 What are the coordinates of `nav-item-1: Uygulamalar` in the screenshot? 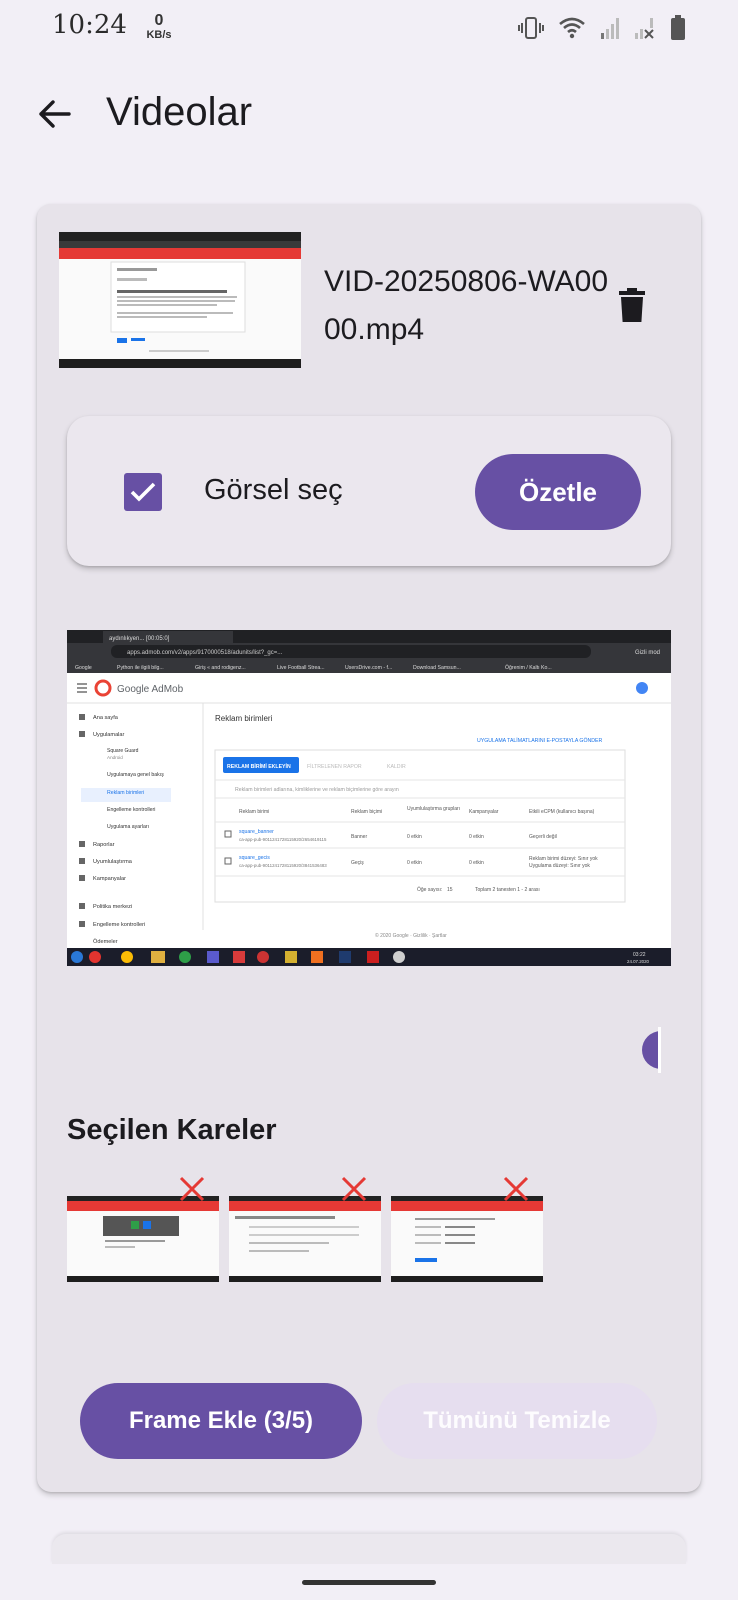 It's located at (109, 735).